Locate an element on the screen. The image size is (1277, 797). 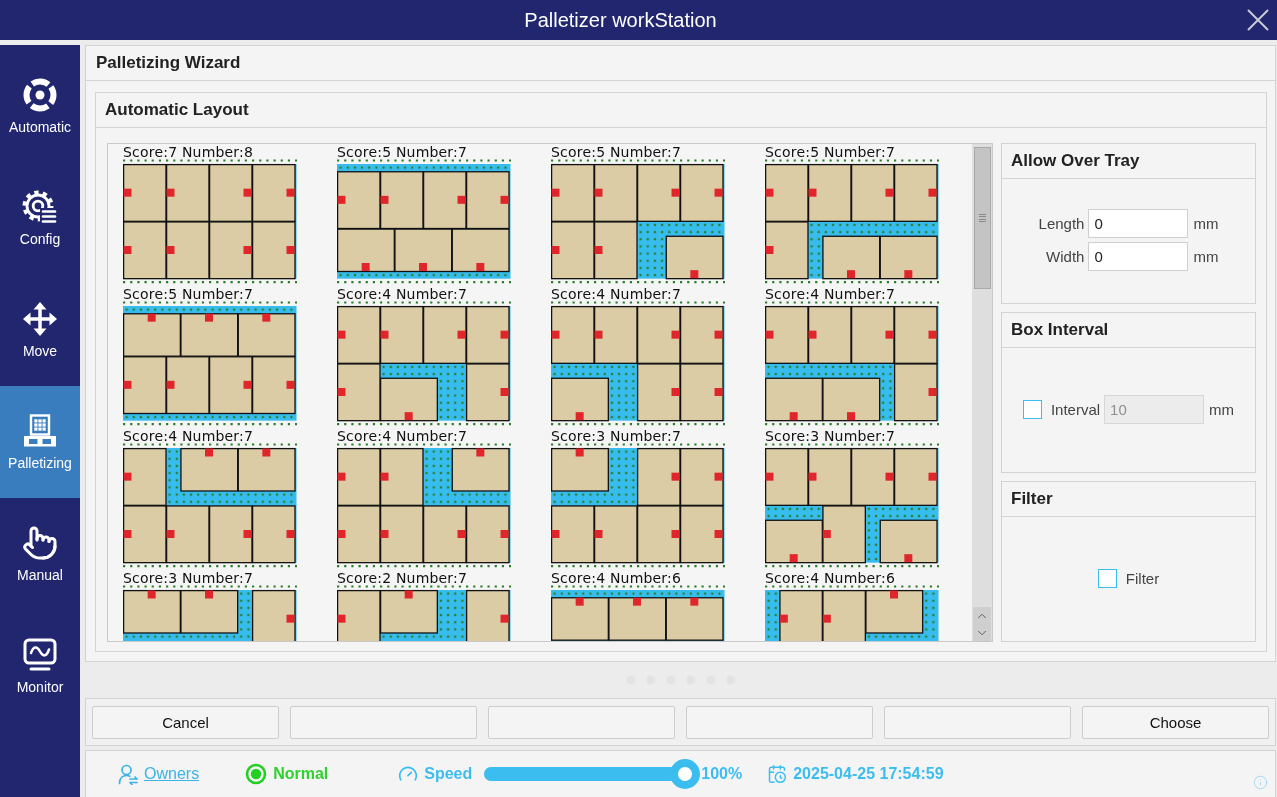
status-dot-icon is located at coordinates (256, 774).